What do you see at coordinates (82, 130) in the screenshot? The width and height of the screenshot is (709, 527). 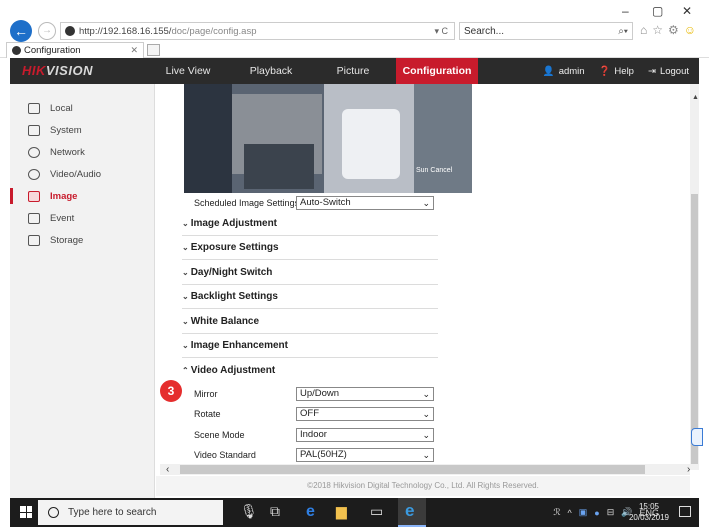 I see `sidebar-item-system: System` at bounding box center [82, 130].